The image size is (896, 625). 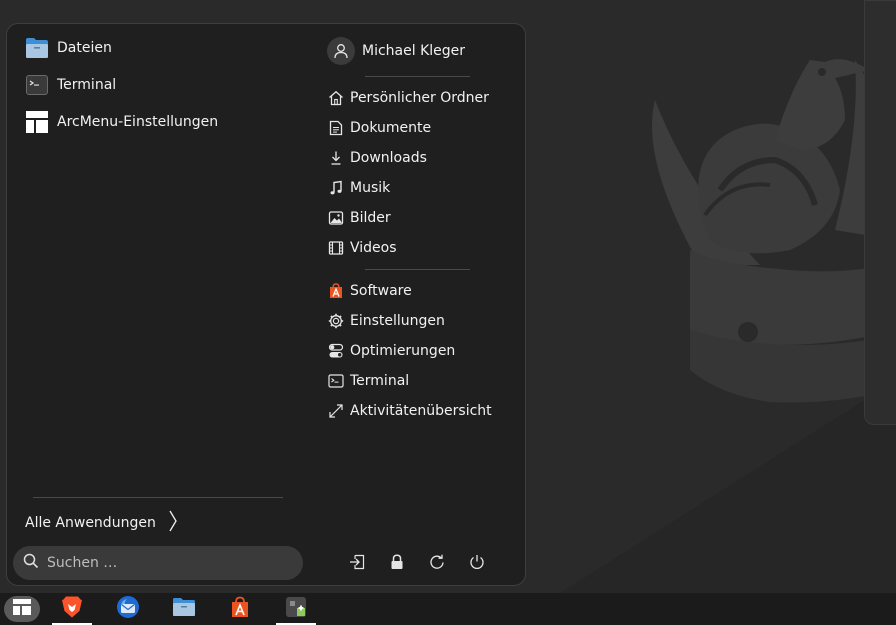 I want to click on shortcut-label: Software, so click(x=381, y=291).